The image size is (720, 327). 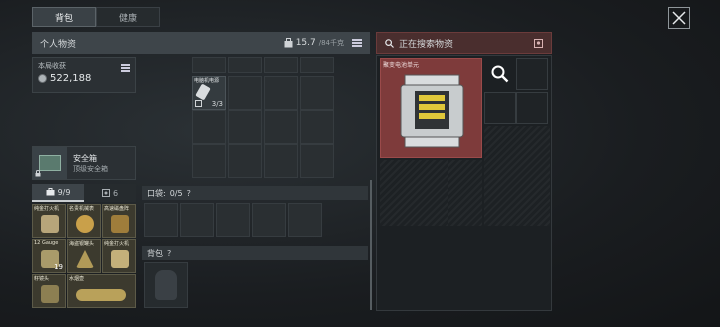 I want to click on item-name: 水烟壶, so click(x=77, y=279).